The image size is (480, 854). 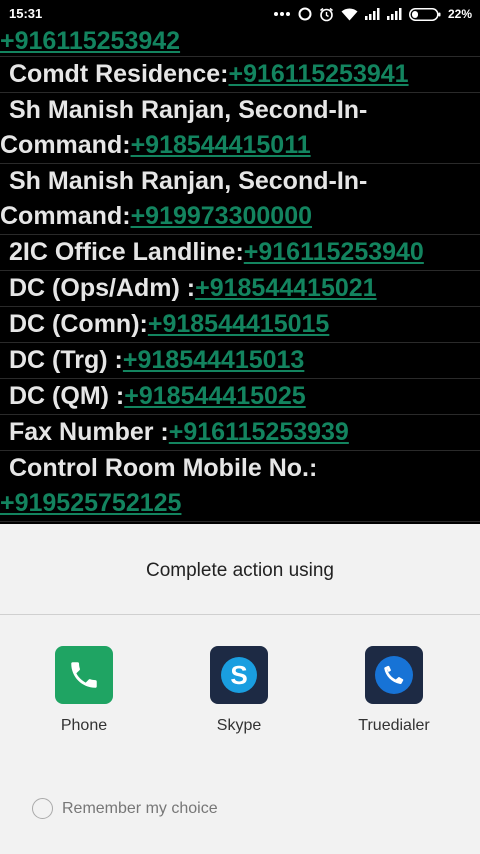 What do you see at coordinates (319, 74) in the screenshot?
I see `phone-link: +916115253941` at bounding box center [319, 74].